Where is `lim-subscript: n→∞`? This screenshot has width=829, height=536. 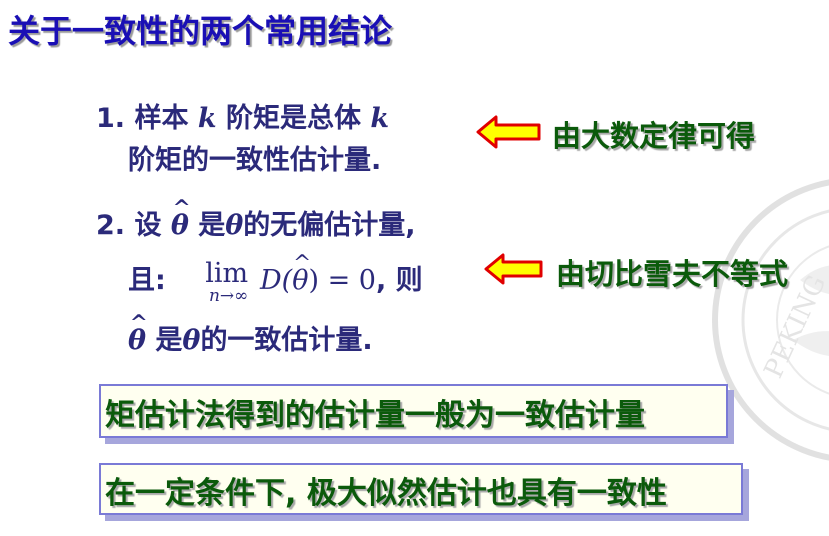 lim-subscript: n→∞ is located at coordinates (228, 296).